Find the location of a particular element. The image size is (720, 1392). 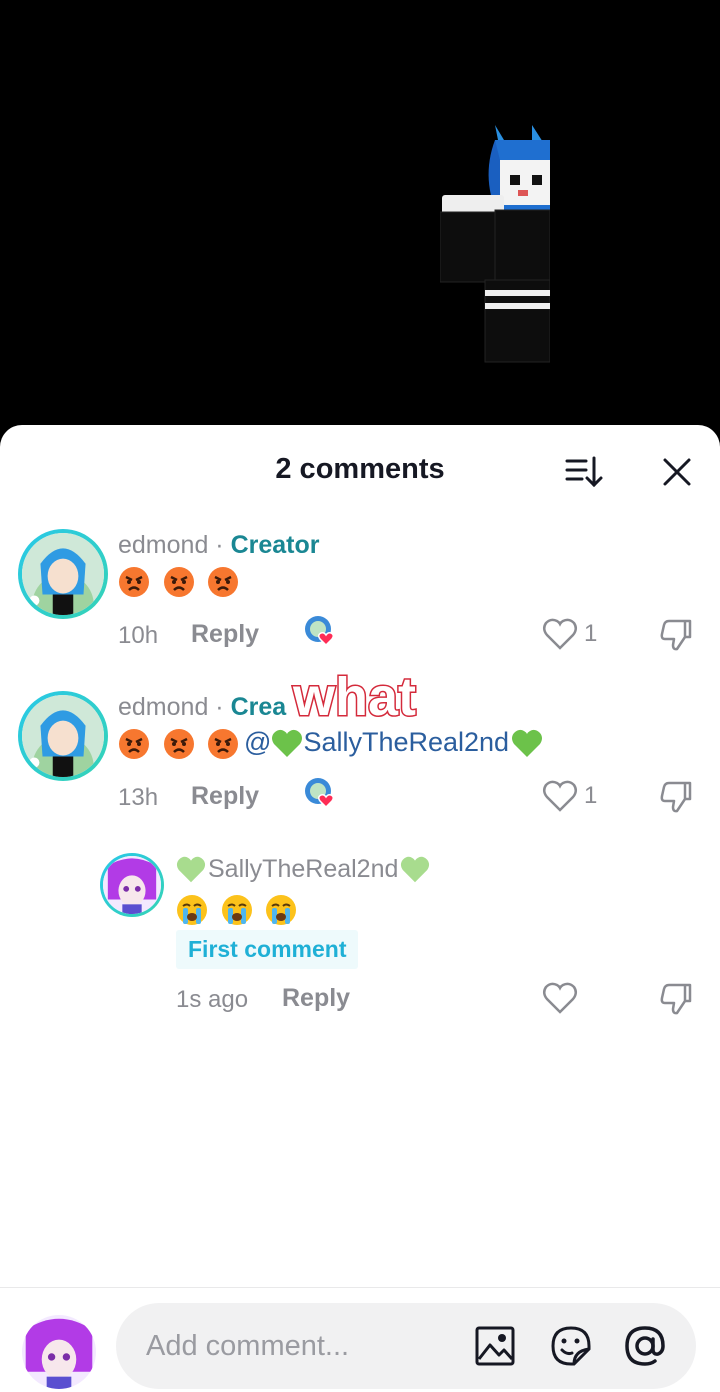

comment-author: edmond · Crea is located at coordinates (202, 707).